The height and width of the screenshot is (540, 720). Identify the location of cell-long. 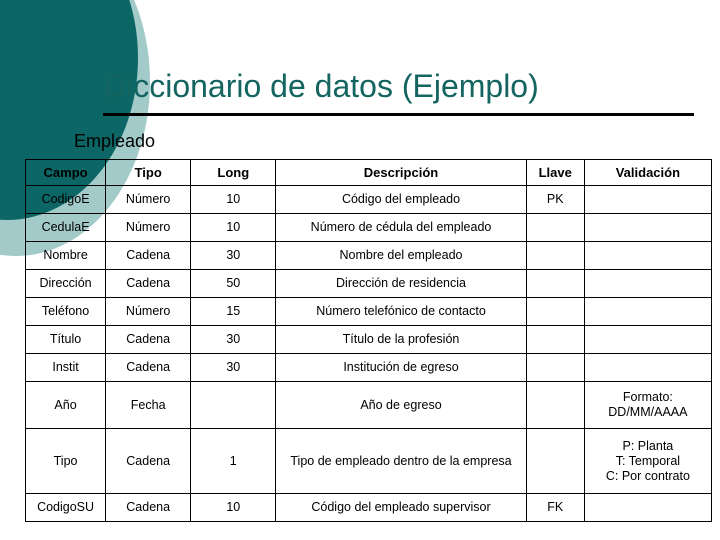
(233, 405).